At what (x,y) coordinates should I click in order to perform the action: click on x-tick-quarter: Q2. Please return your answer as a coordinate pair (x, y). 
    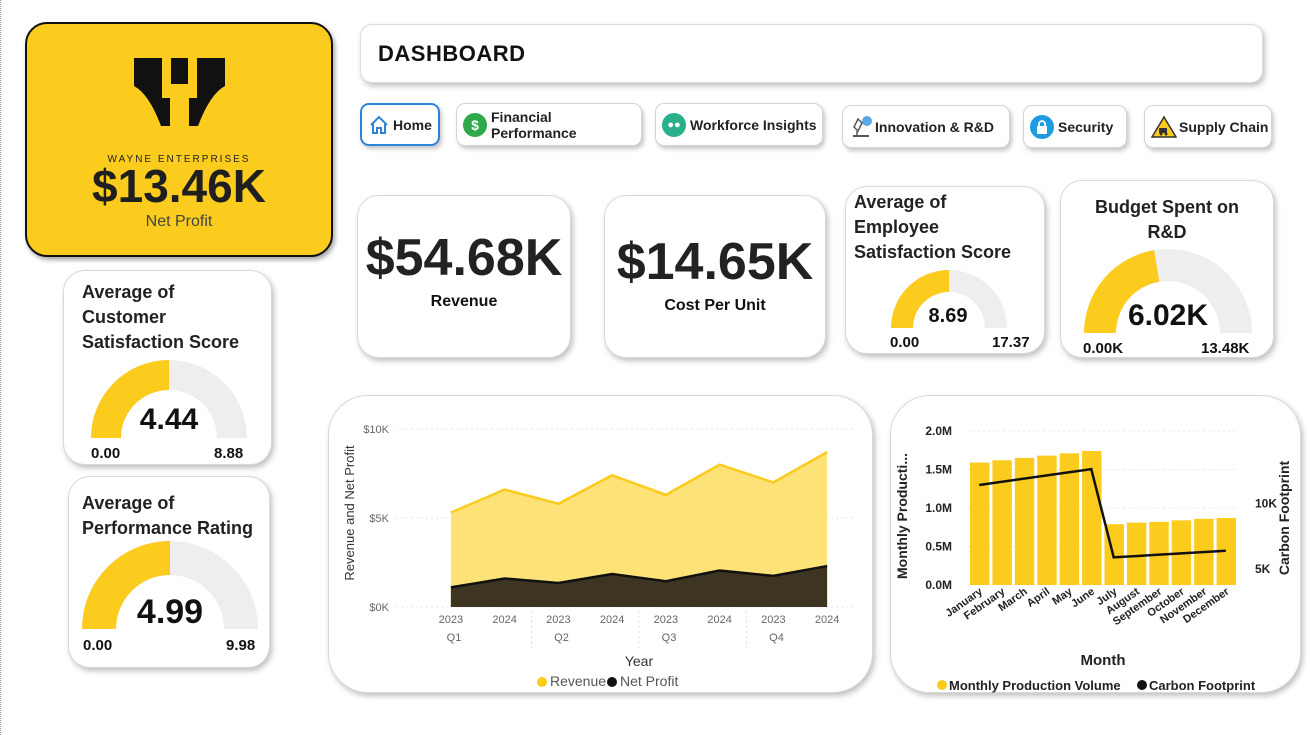
    Looking at the image, I should click on (561, 638).